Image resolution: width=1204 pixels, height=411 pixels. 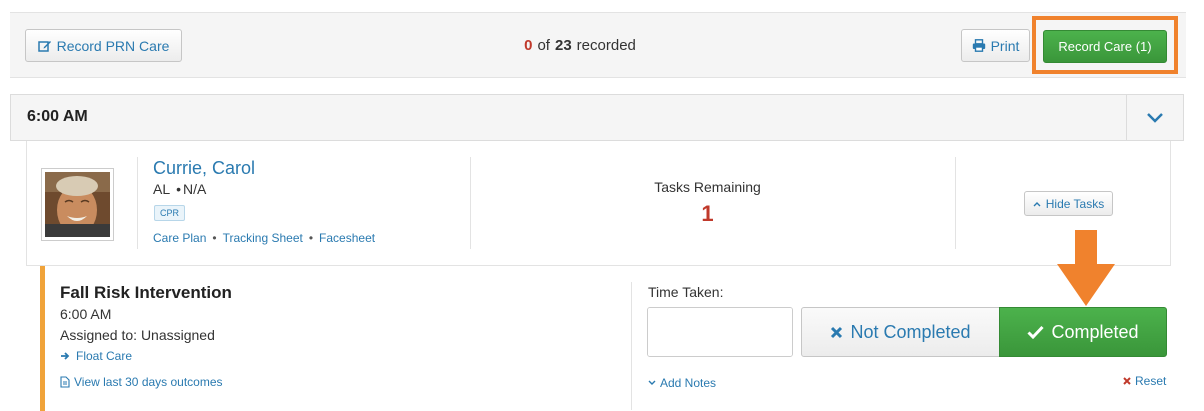 I want to click on avatar, so click(x=77, y=204).